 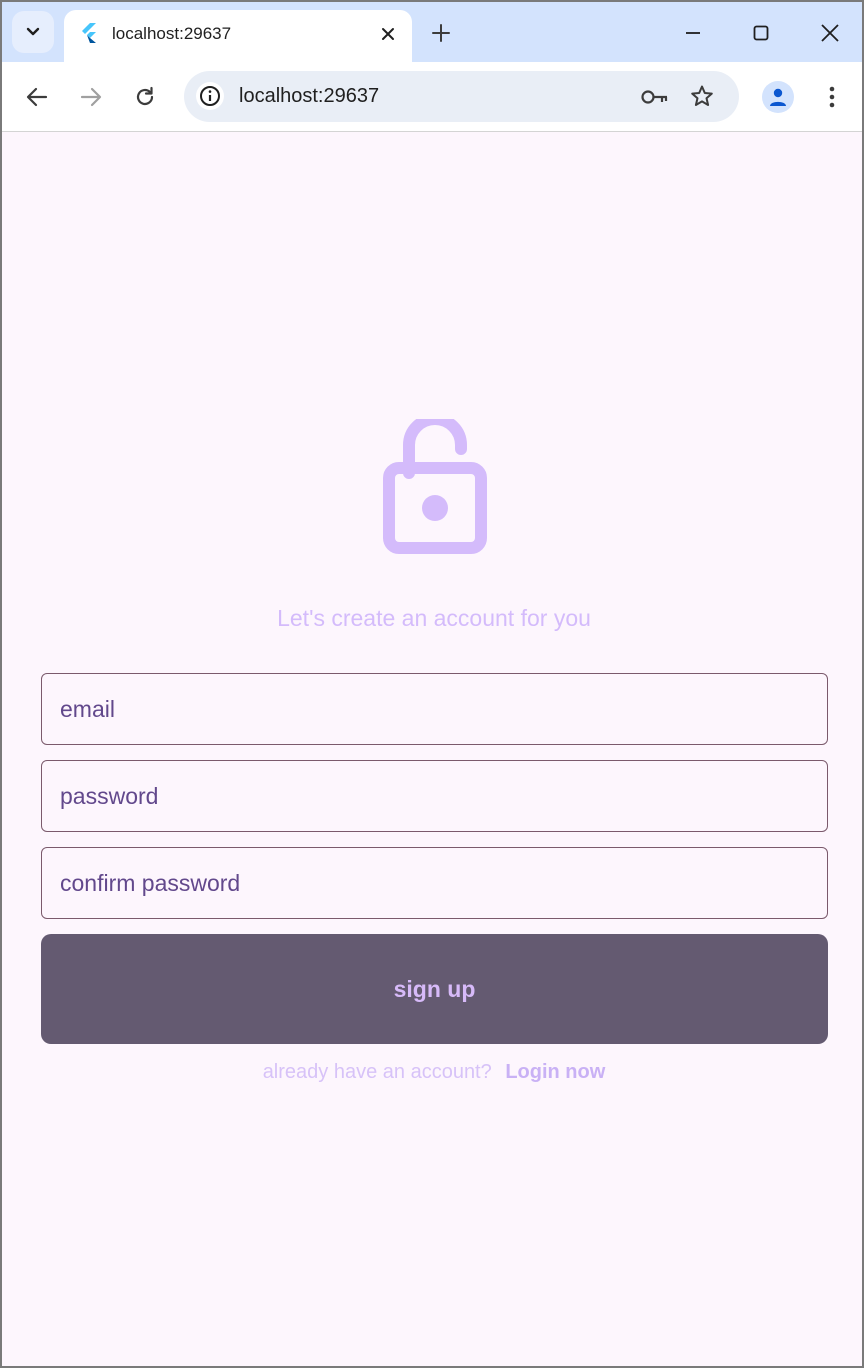 I want to click on chevron-down-icon, so click(x=33, y=31).